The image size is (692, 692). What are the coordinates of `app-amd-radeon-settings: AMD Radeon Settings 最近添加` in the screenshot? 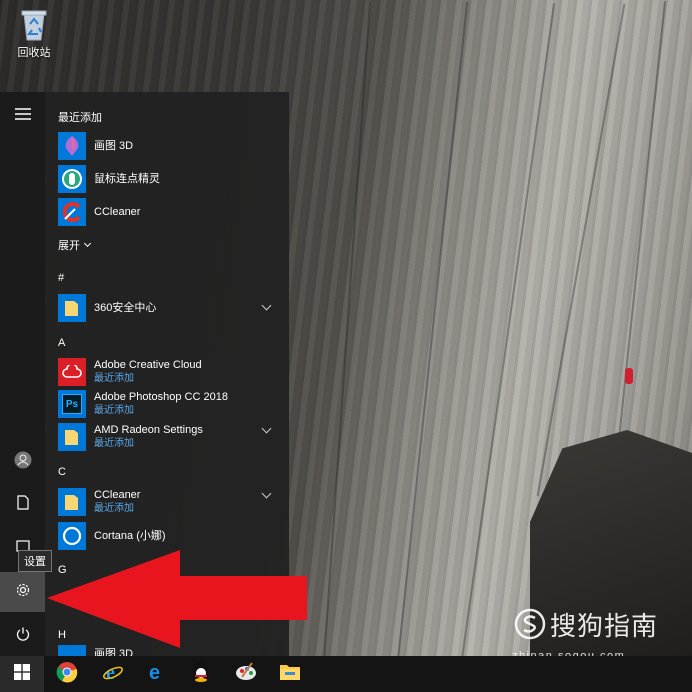 It's located at (171, 437).